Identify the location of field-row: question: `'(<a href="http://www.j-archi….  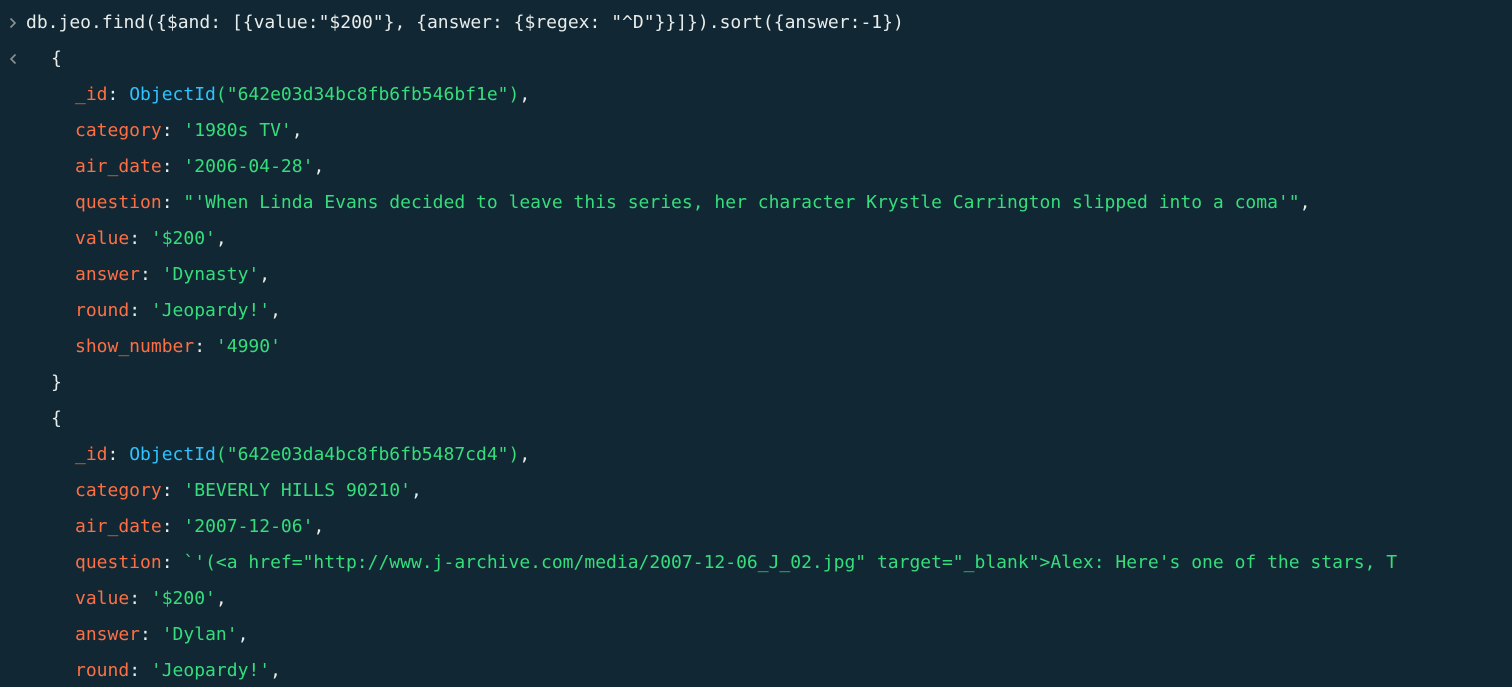
(736, 562).